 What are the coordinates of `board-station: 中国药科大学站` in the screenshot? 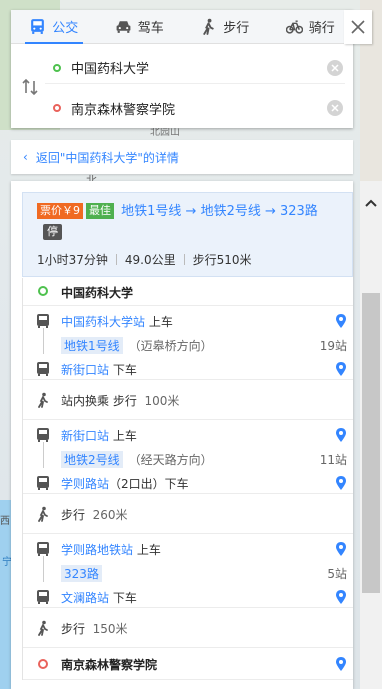 It's located at (103, 321).